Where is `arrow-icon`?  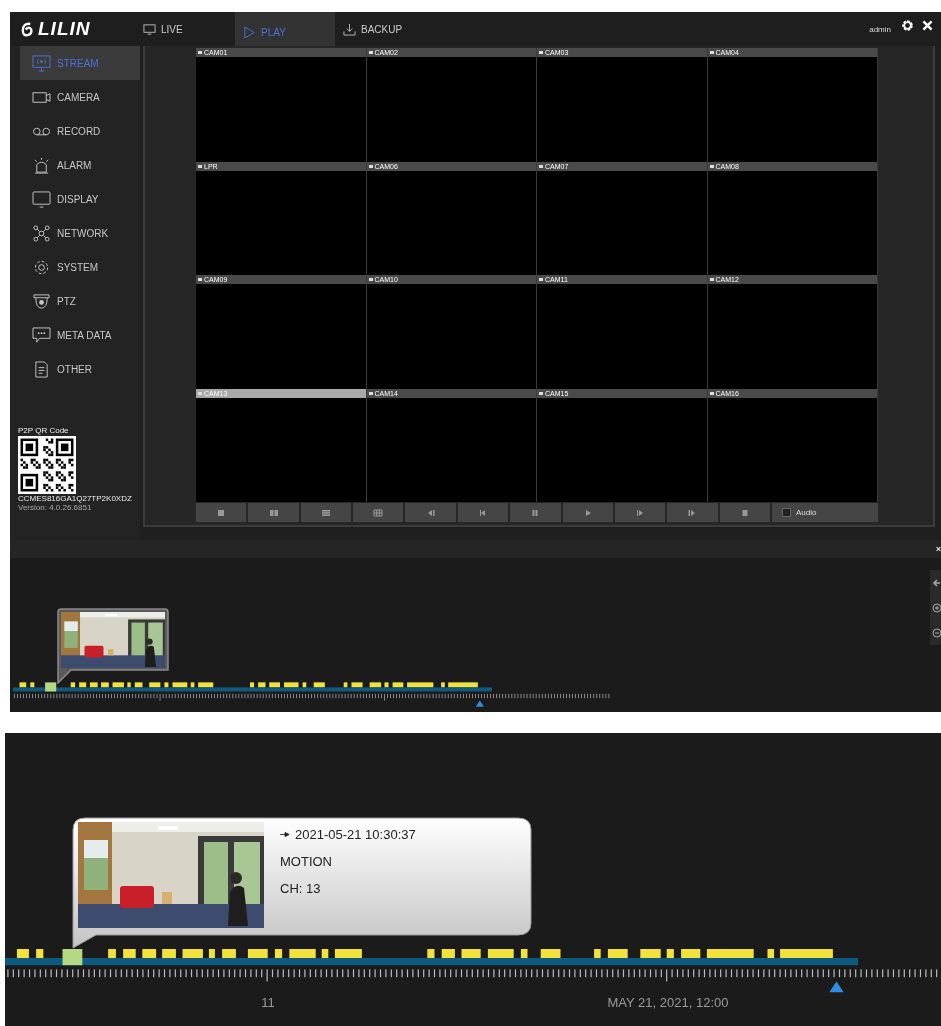 arrow-icon is located at coordinates (936, 582).